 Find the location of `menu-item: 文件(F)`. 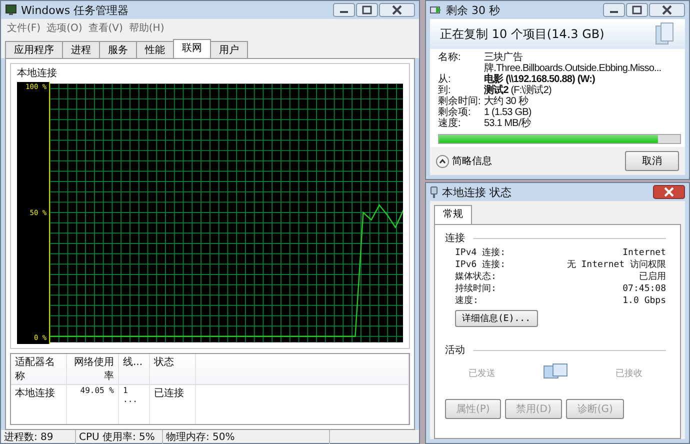

menu-item: 文件(F) is located at coordinates (24, 28).